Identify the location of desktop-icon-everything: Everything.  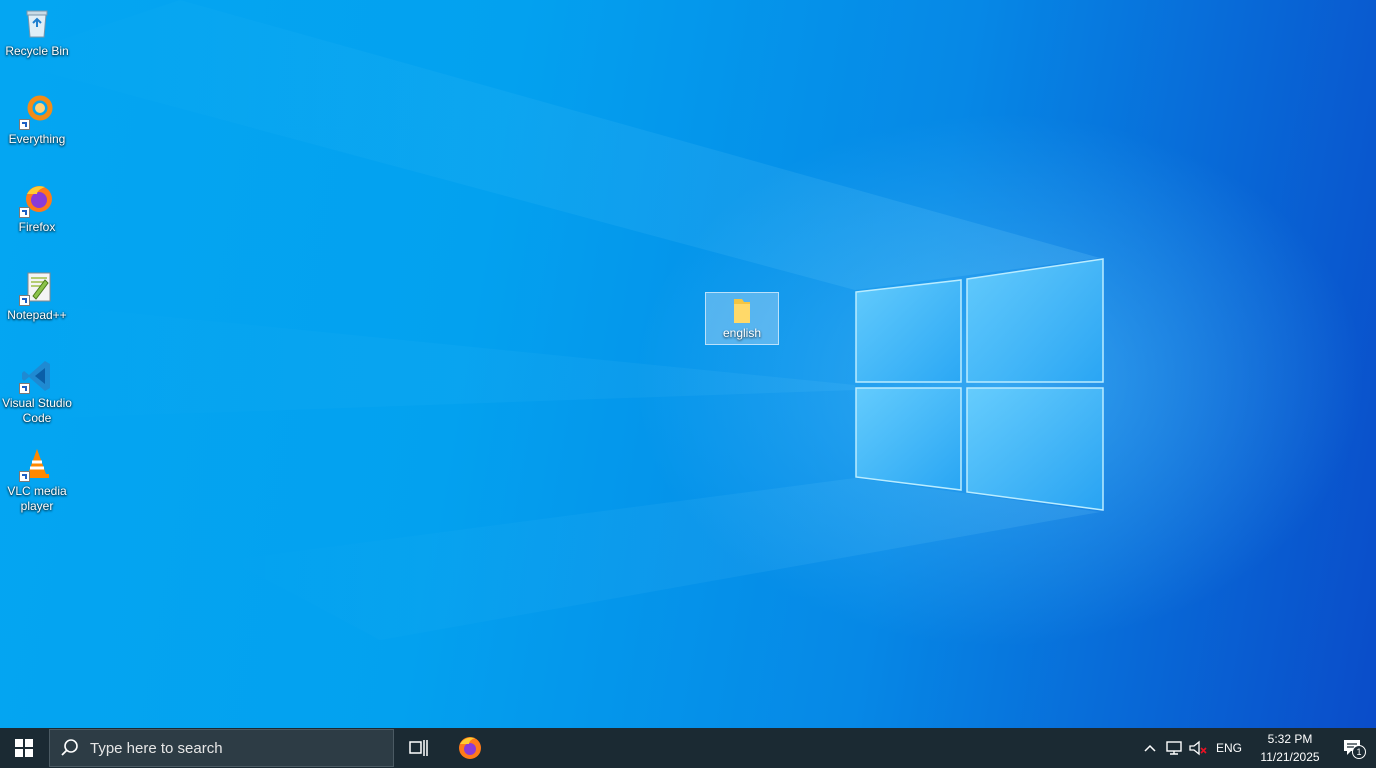
(37, 120).